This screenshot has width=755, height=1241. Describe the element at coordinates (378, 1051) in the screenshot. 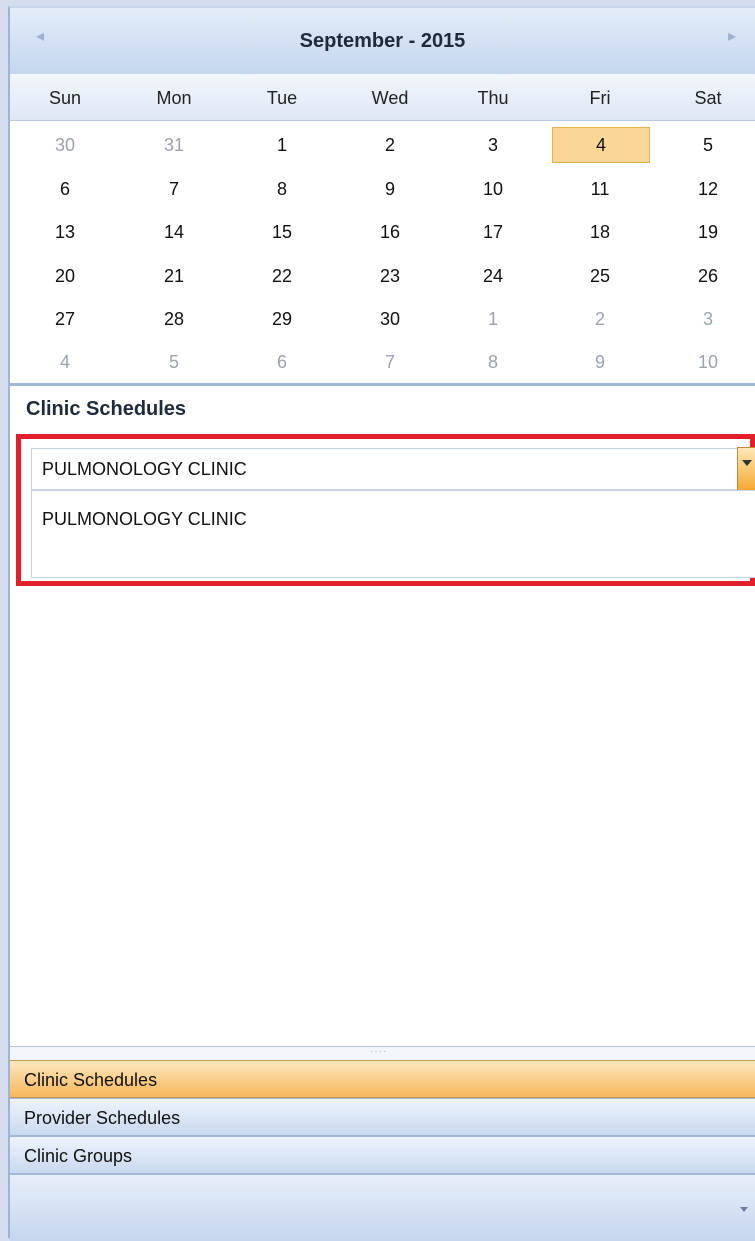

I see `splitter-grip-icon: ····` at that location.